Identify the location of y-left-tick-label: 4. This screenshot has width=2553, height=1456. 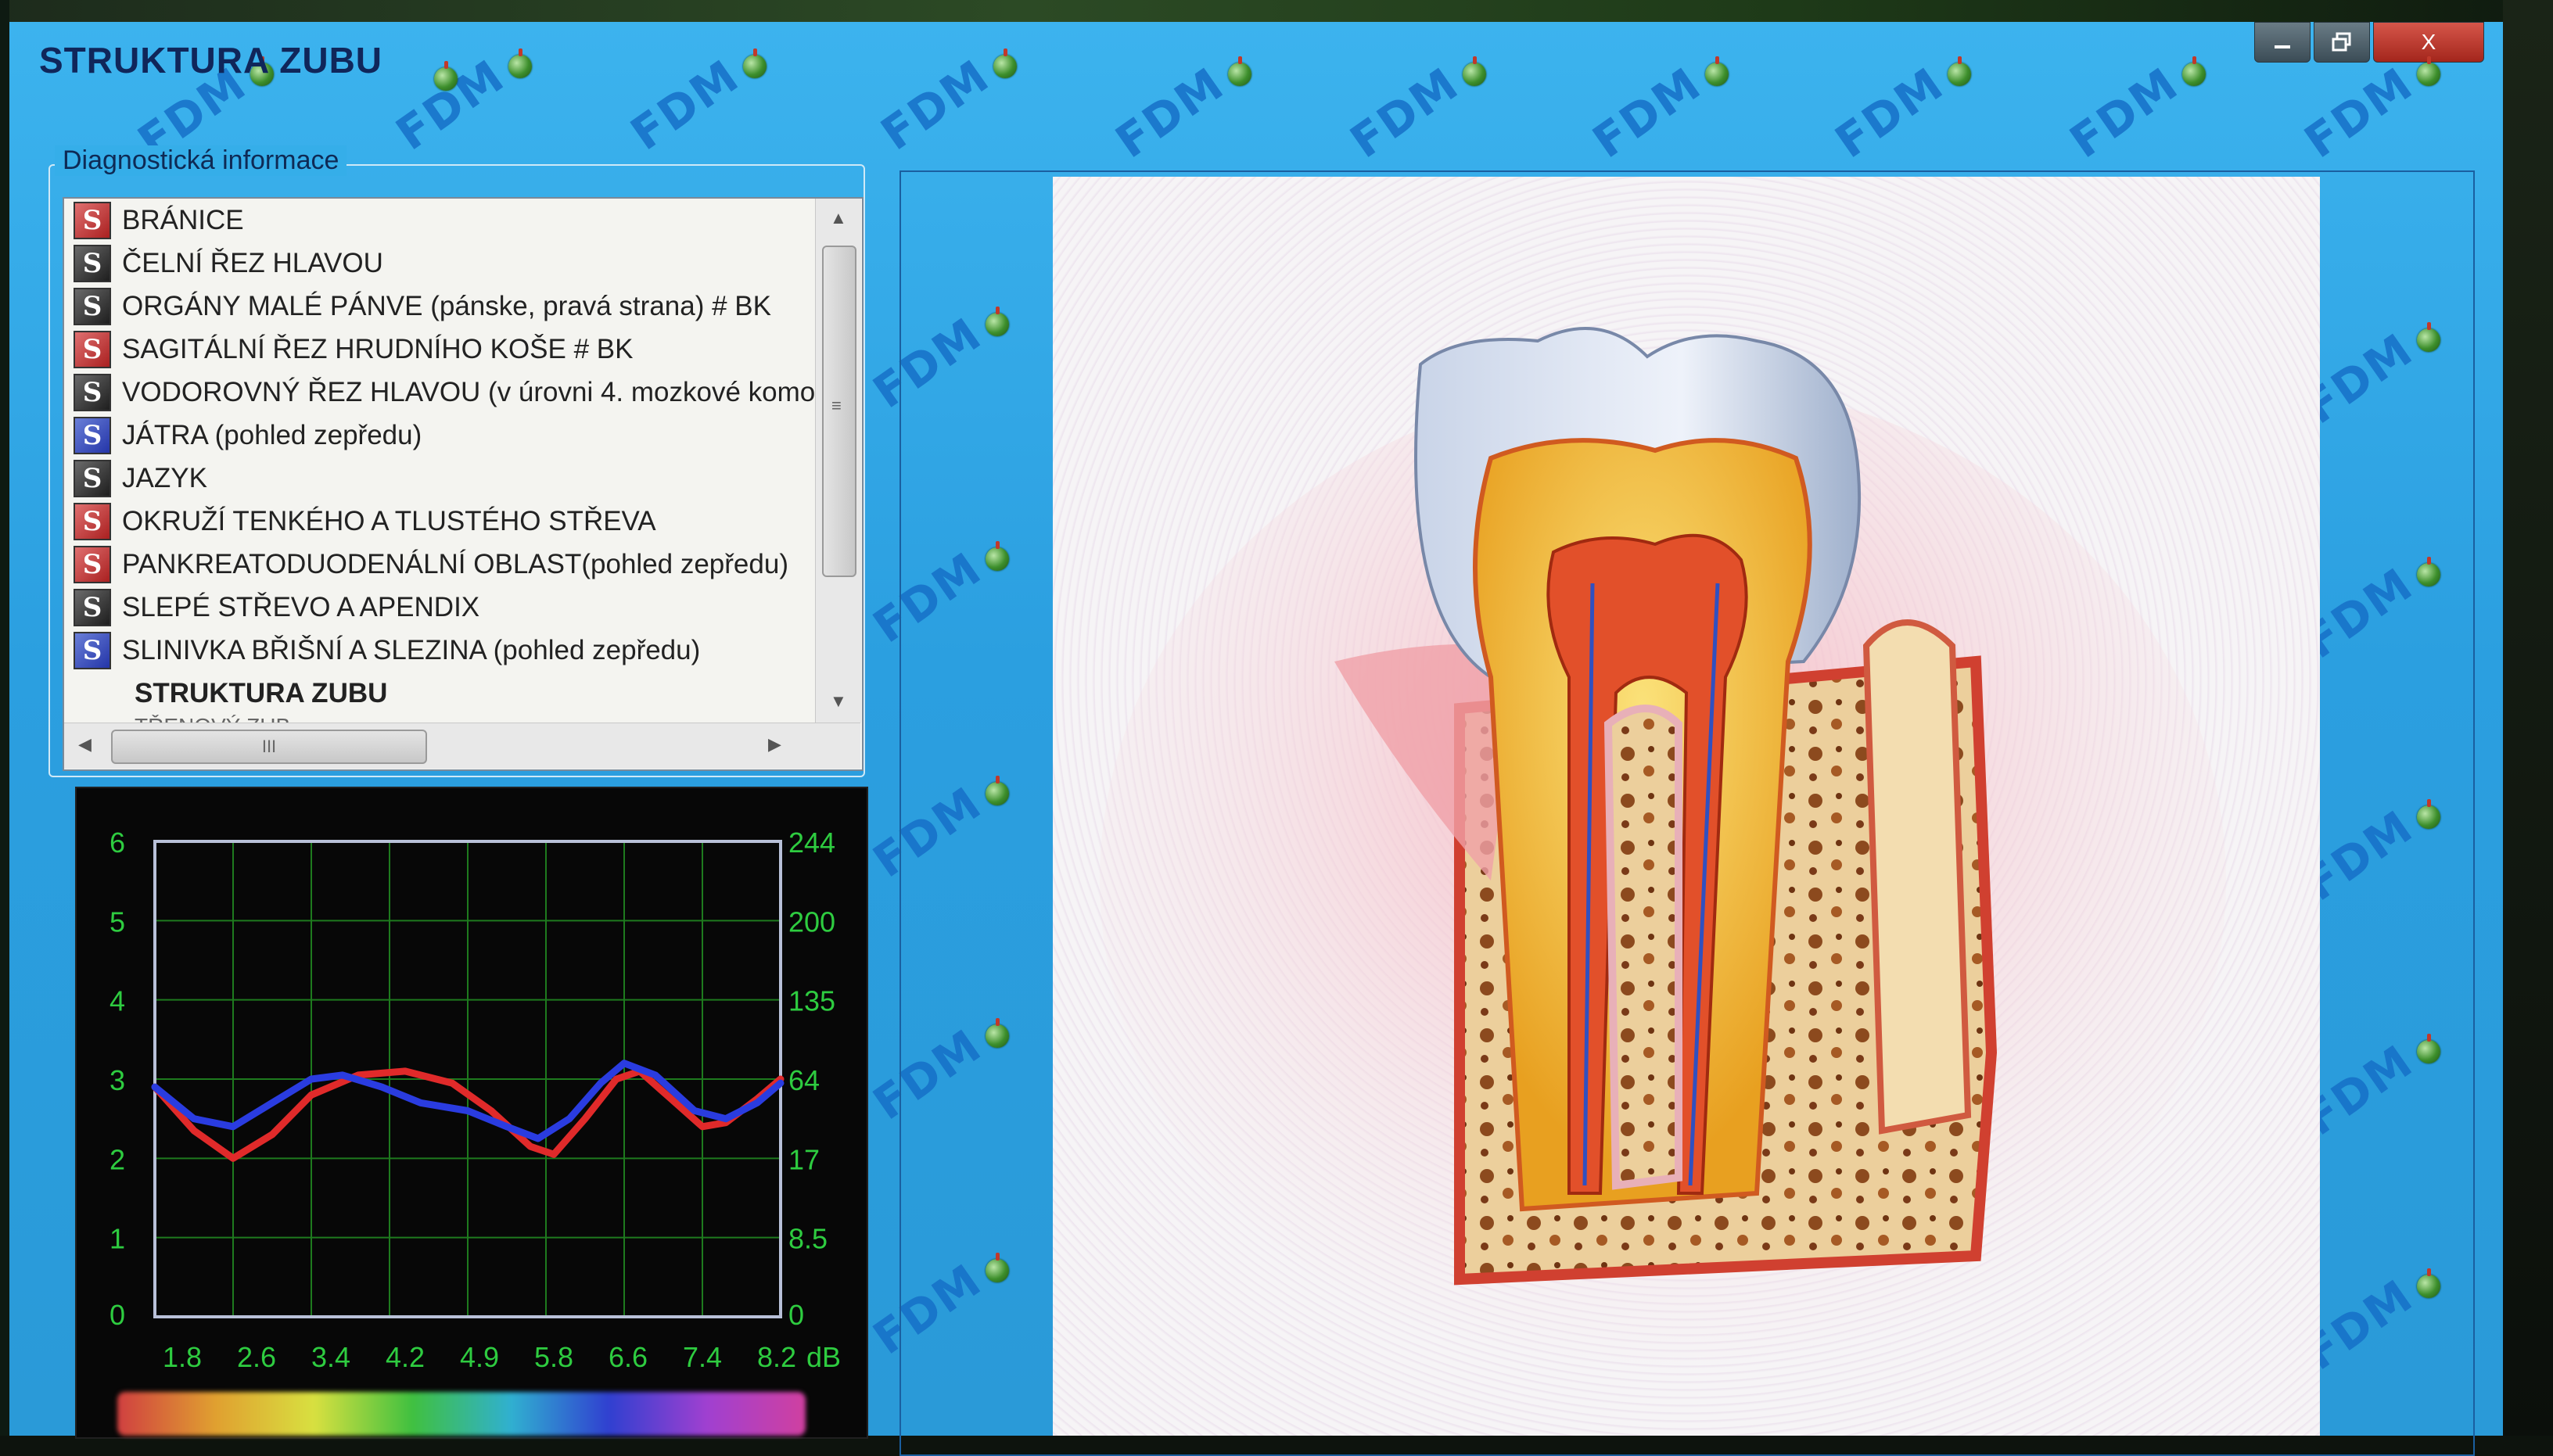
(117, 1001).